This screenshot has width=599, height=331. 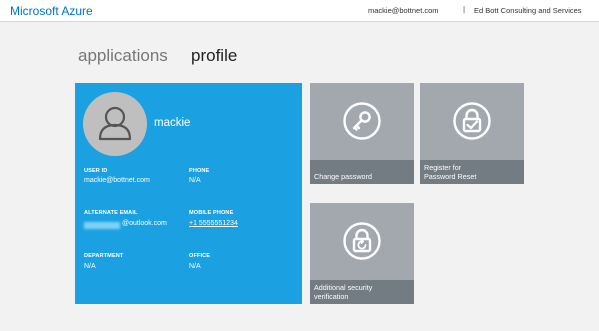 I want to click on mobile-phone-label: MOBILE PHONE, so click(x=211, y=213).